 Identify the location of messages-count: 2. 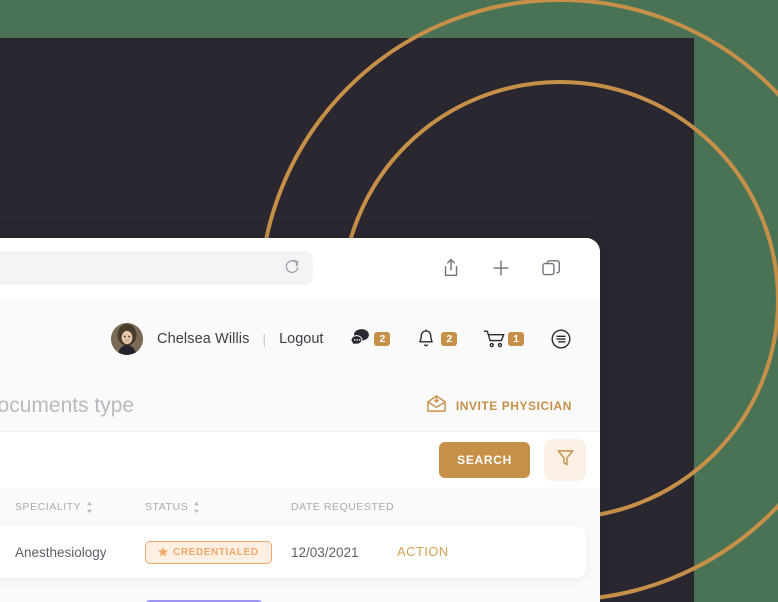
(382, 339).